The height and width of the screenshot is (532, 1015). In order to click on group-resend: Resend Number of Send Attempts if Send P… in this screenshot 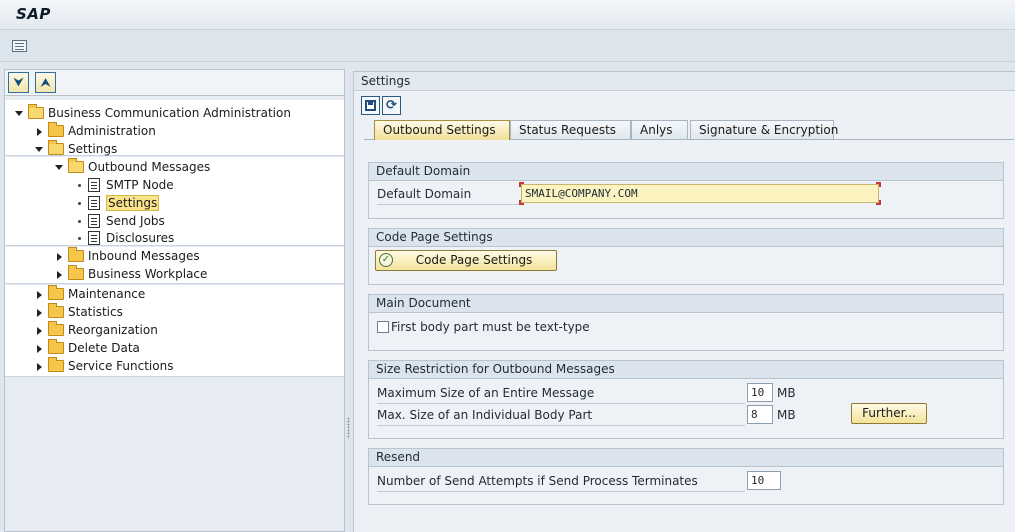, I will do `click(686, 476)`.